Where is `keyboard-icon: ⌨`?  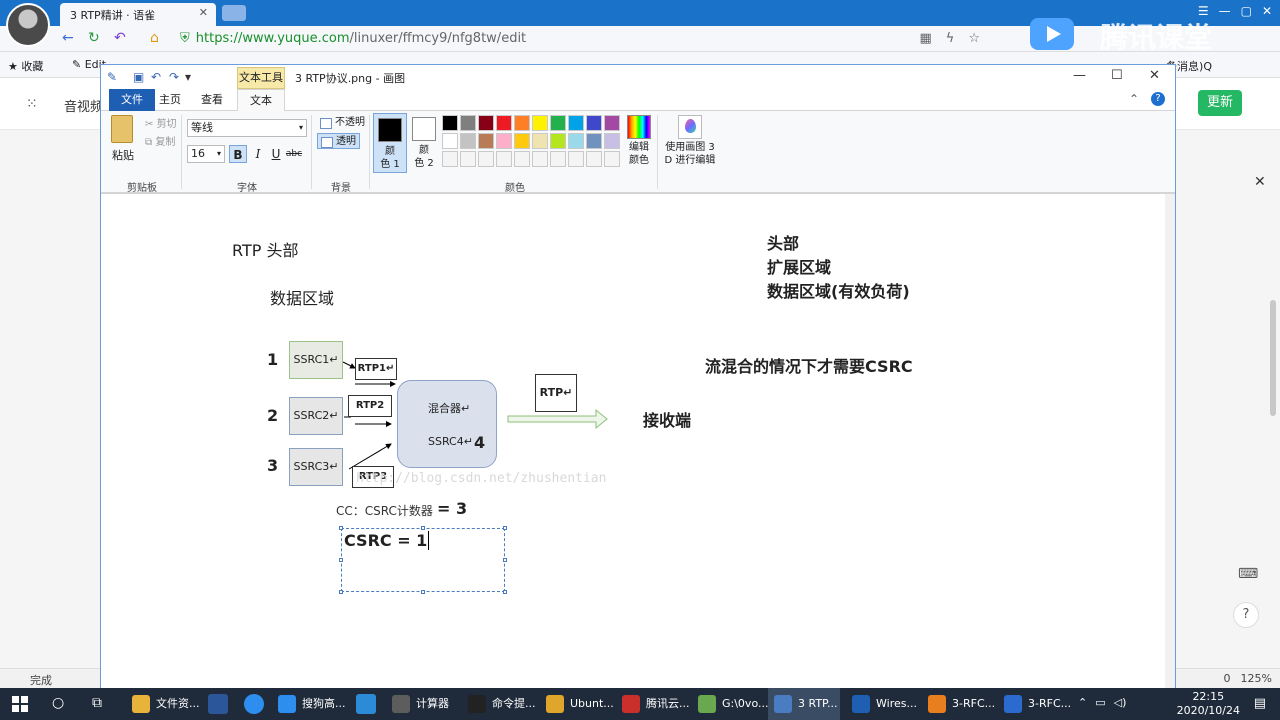
keyboard-icon: ⌨ is located at coordinates (1248, 574).